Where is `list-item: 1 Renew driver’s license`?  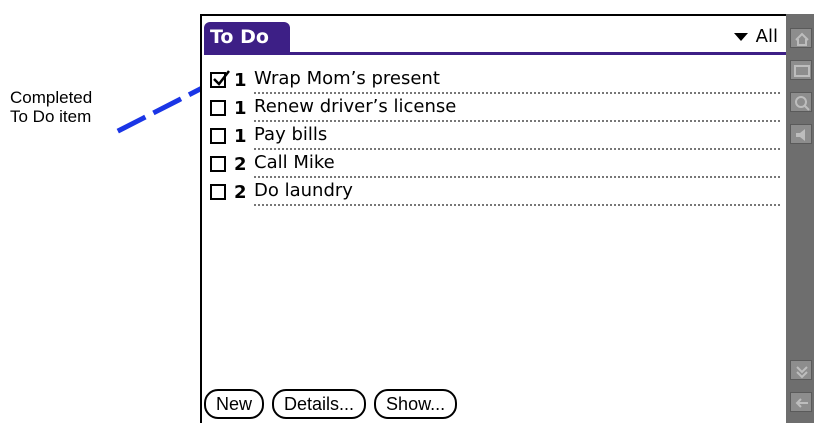
list-item: 1 Renew driver’s license is located at coordinates (498, 108).